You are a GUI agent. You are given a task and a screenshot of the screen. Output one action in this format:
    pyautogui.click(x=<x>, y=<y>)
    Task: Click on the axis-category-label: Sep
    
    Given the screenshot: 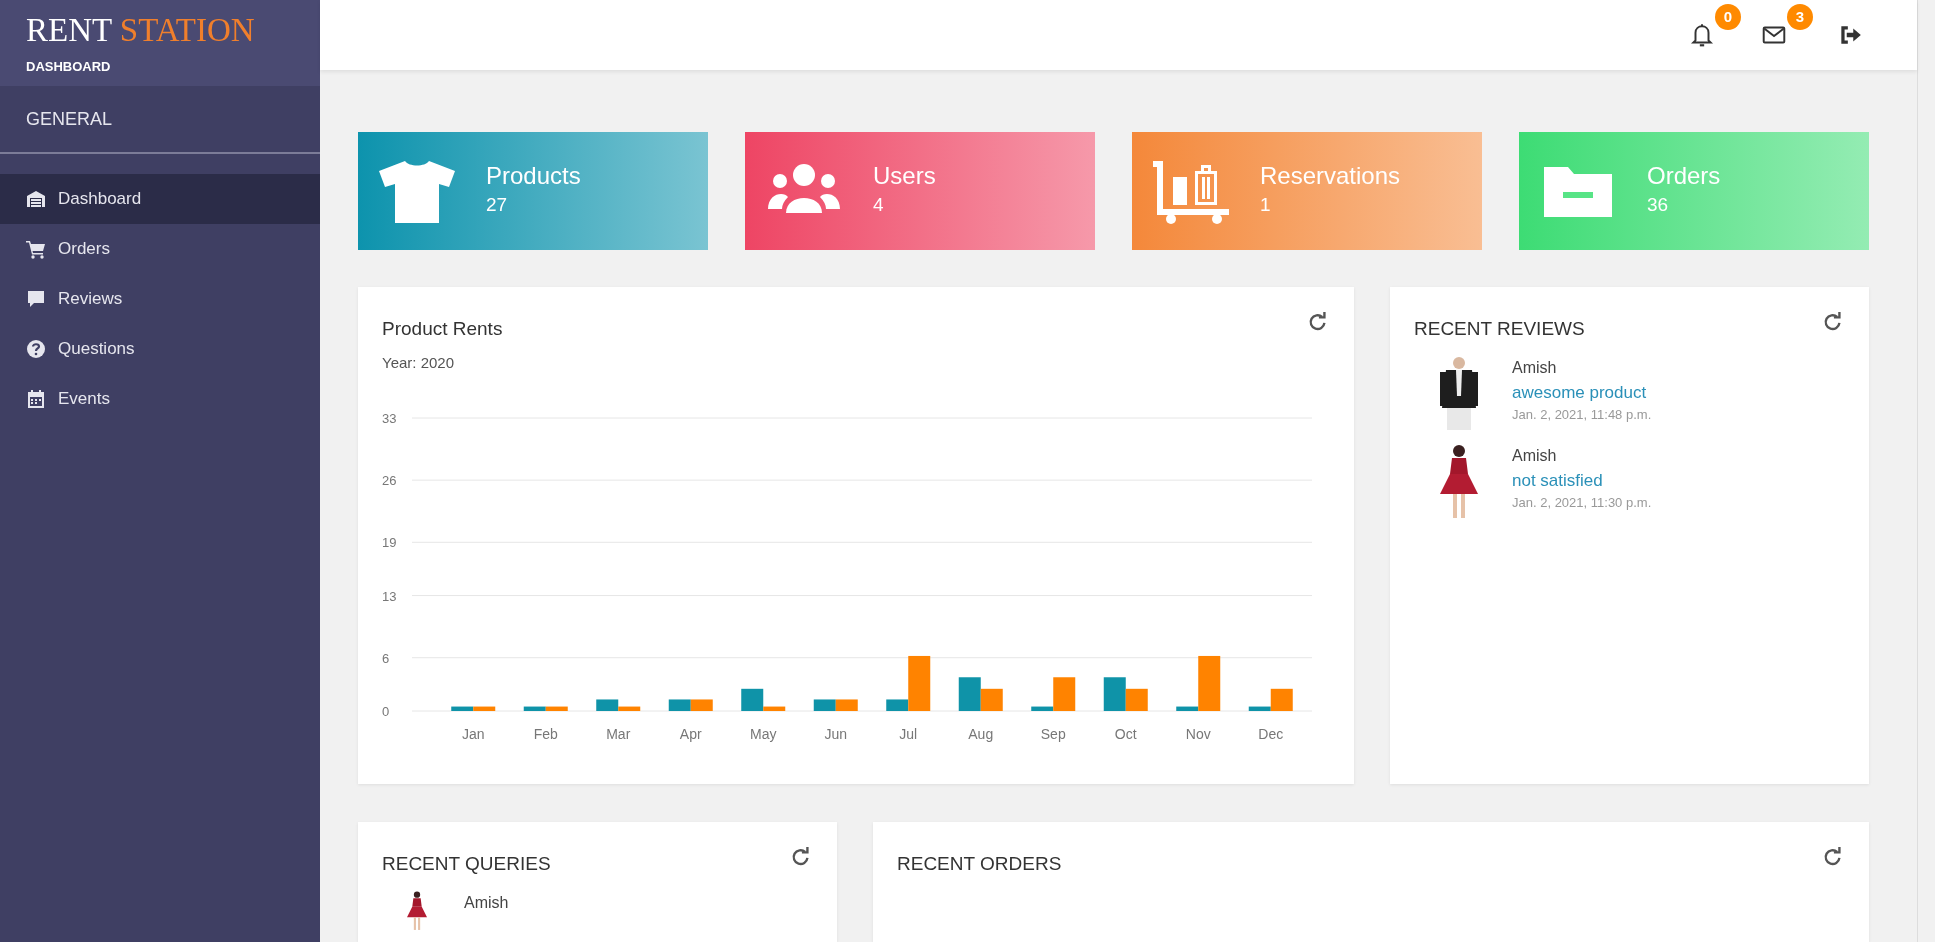 What is the action you would take?
    pyautogui.click(x=1053, y=734)
    